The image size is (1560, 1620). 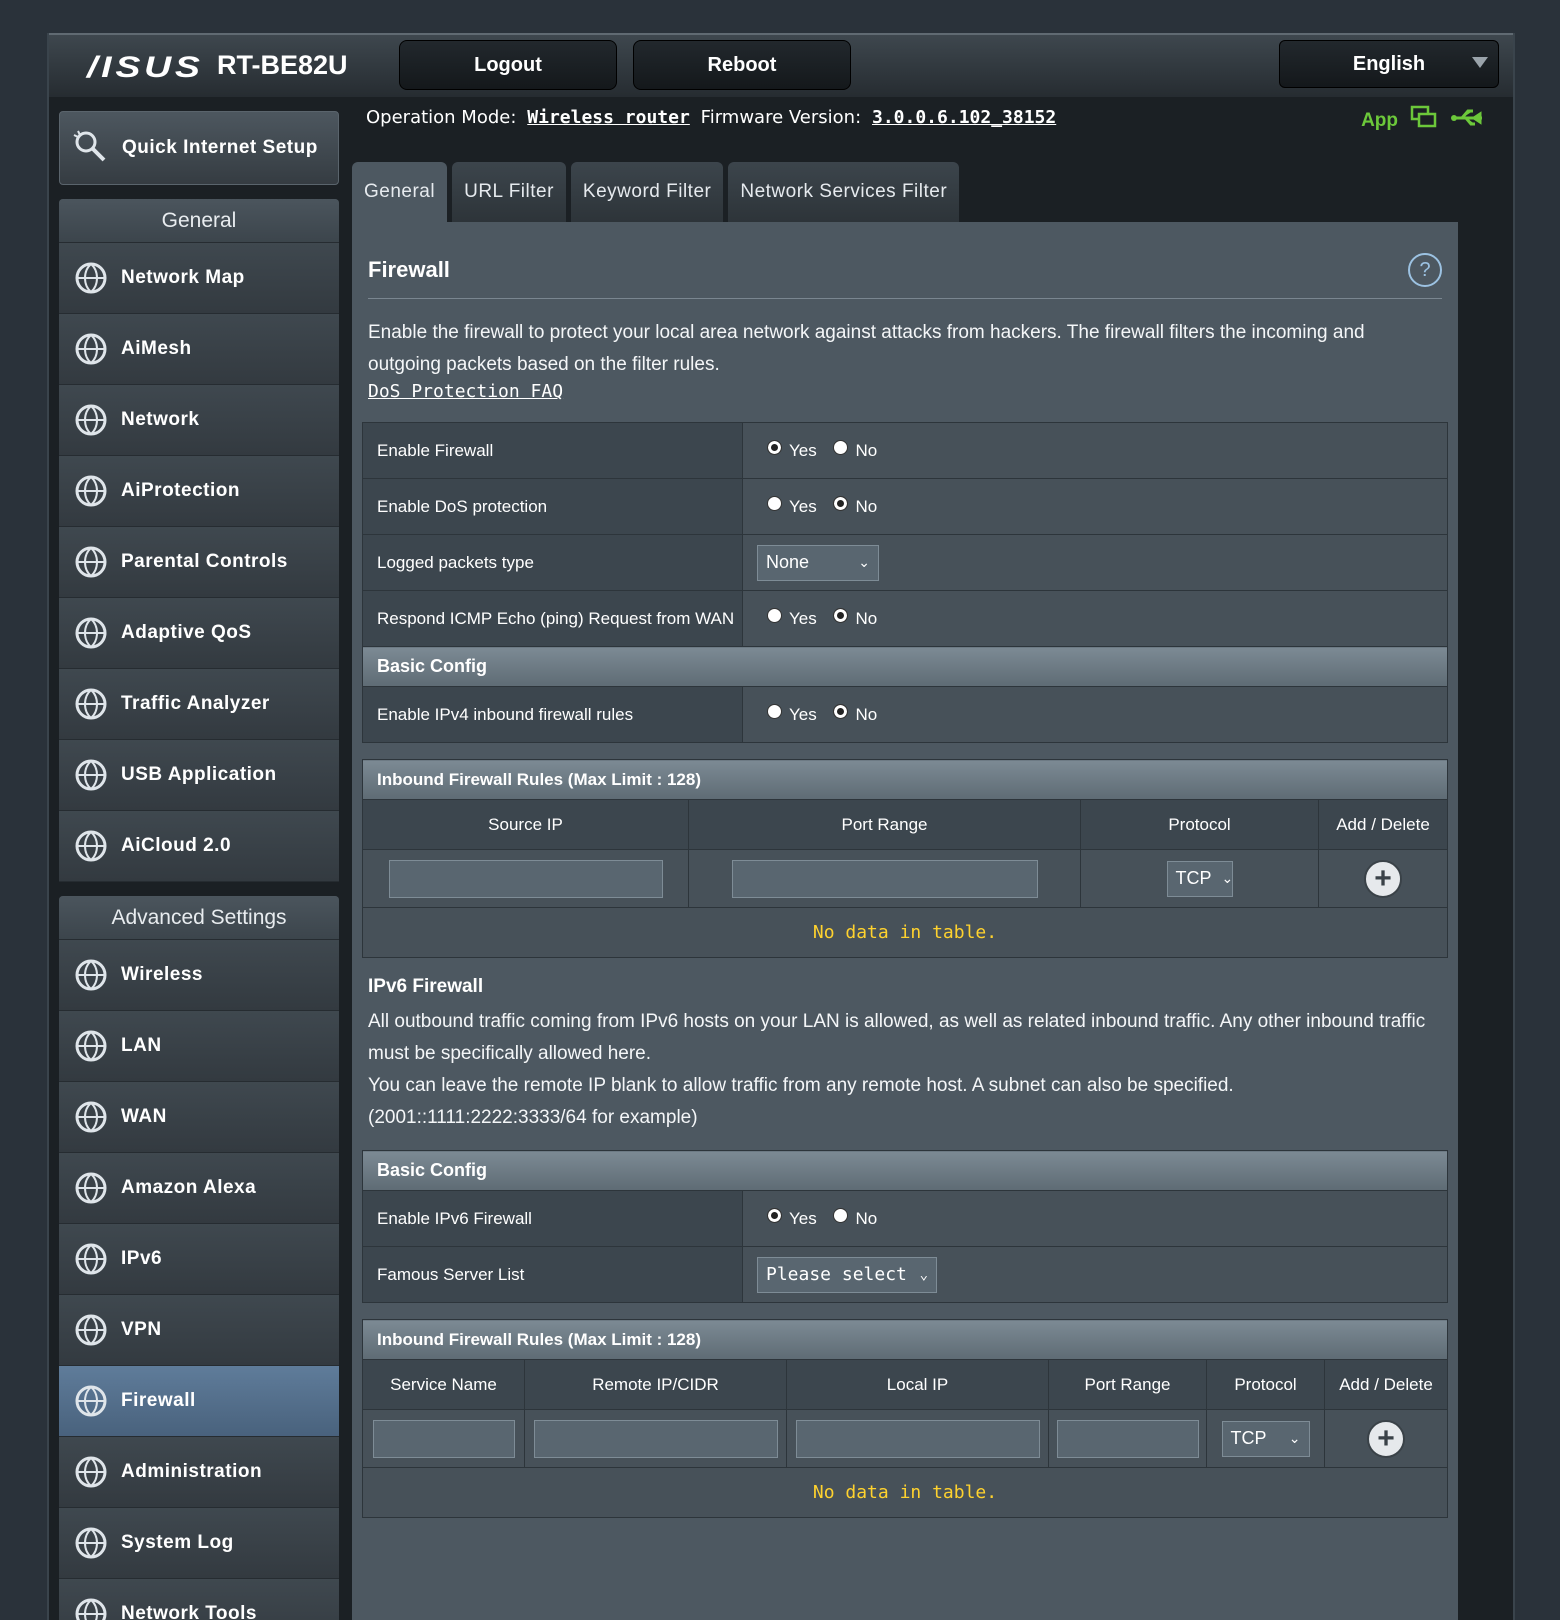 I want to click on globe-network-icon, so click(x=91, y=278).